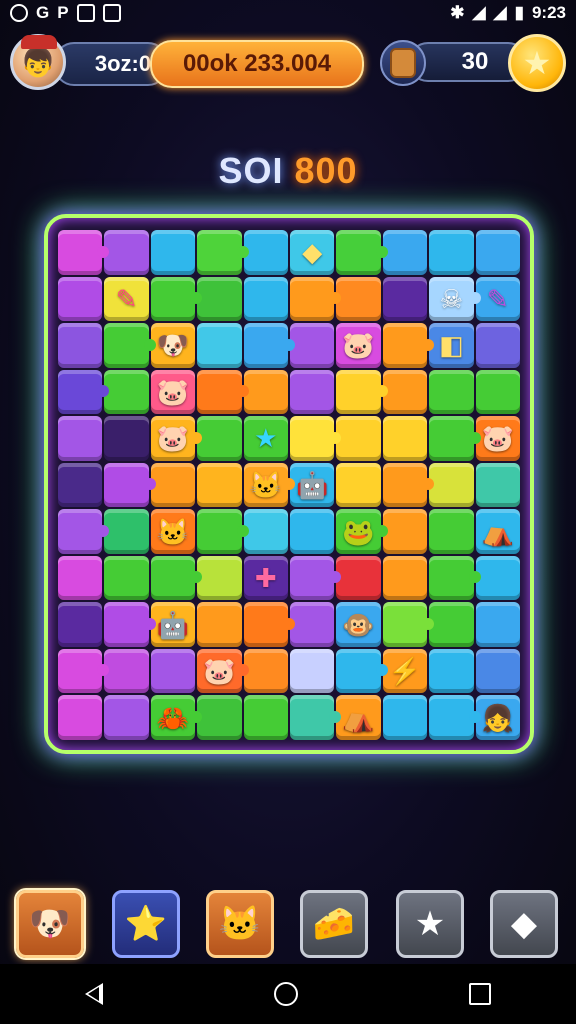  Describe the element at coordinates (173, 624) in the screenshot. I see `puzzle-tile: 🤖` at that location.